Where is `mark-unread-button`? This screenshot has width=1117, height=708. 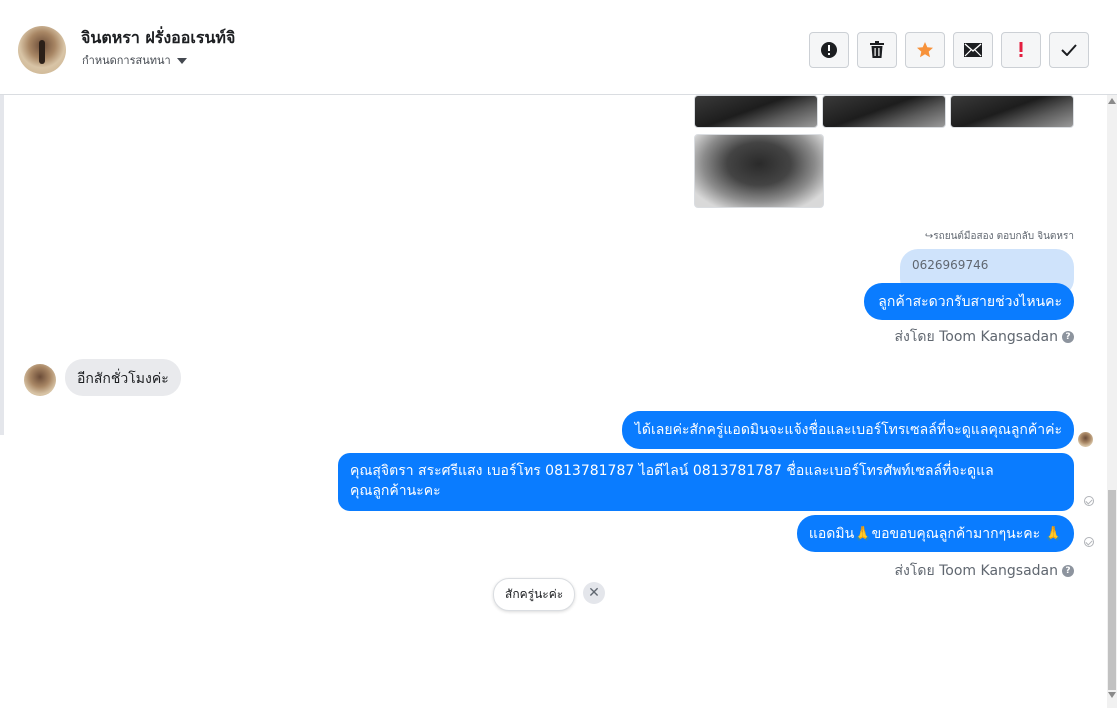
mark-unread-button is located at coordinates (973, 50).